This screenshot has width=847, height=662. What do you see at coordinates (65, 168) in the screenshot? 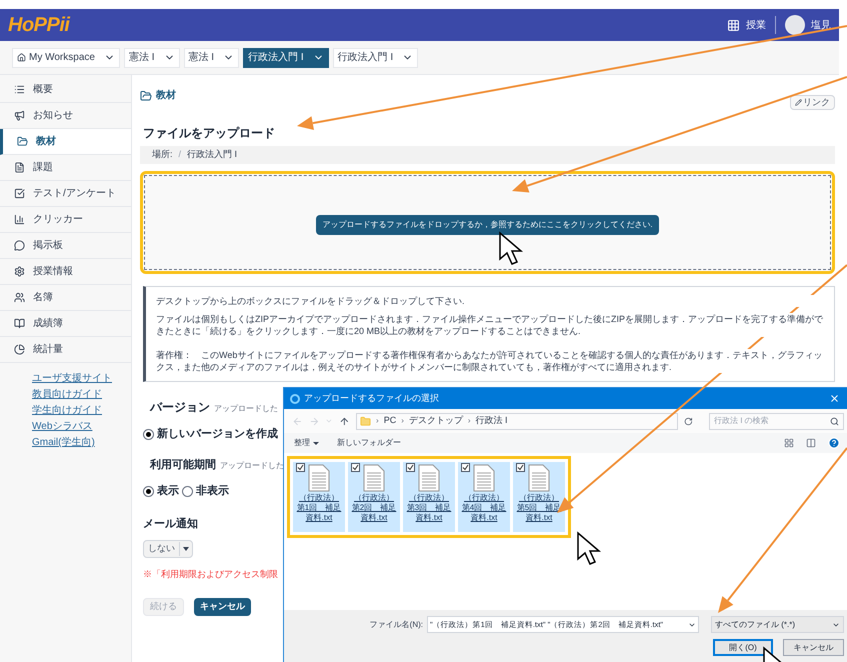
I see `sidebar-item: 課題` at bounding box center [65, 168].